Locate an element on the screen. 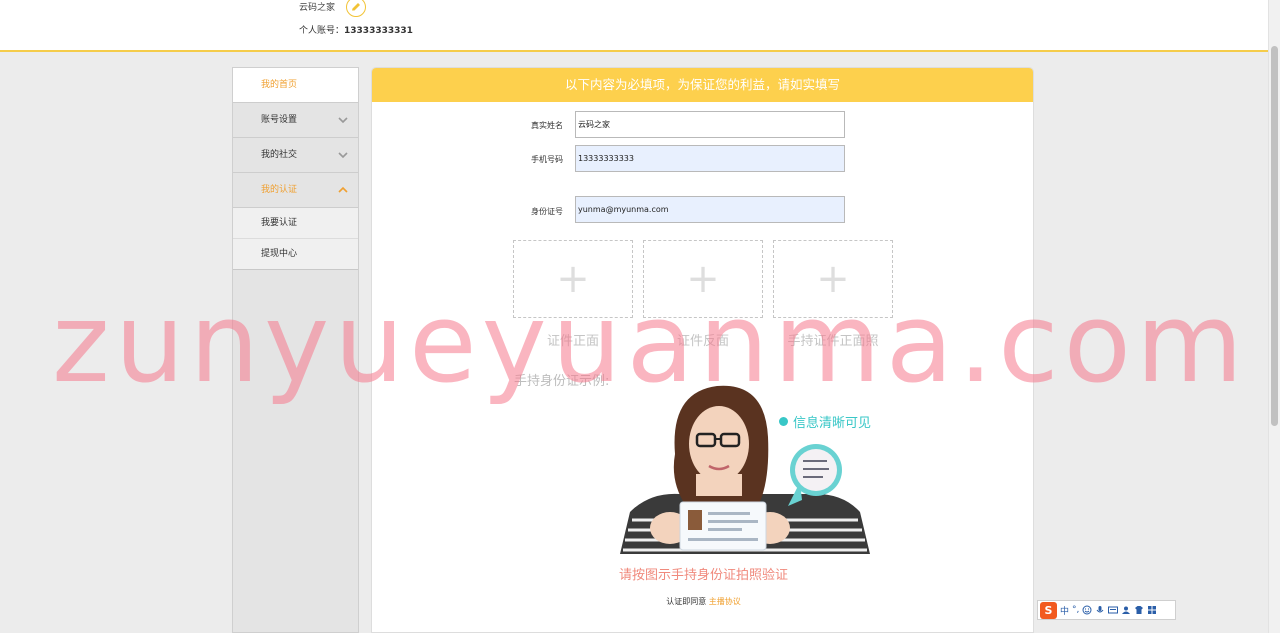 The height and width of the screenshot is (633, 1280). sidebar-item-label: 我的认证 is located at coordinates (279, 190).